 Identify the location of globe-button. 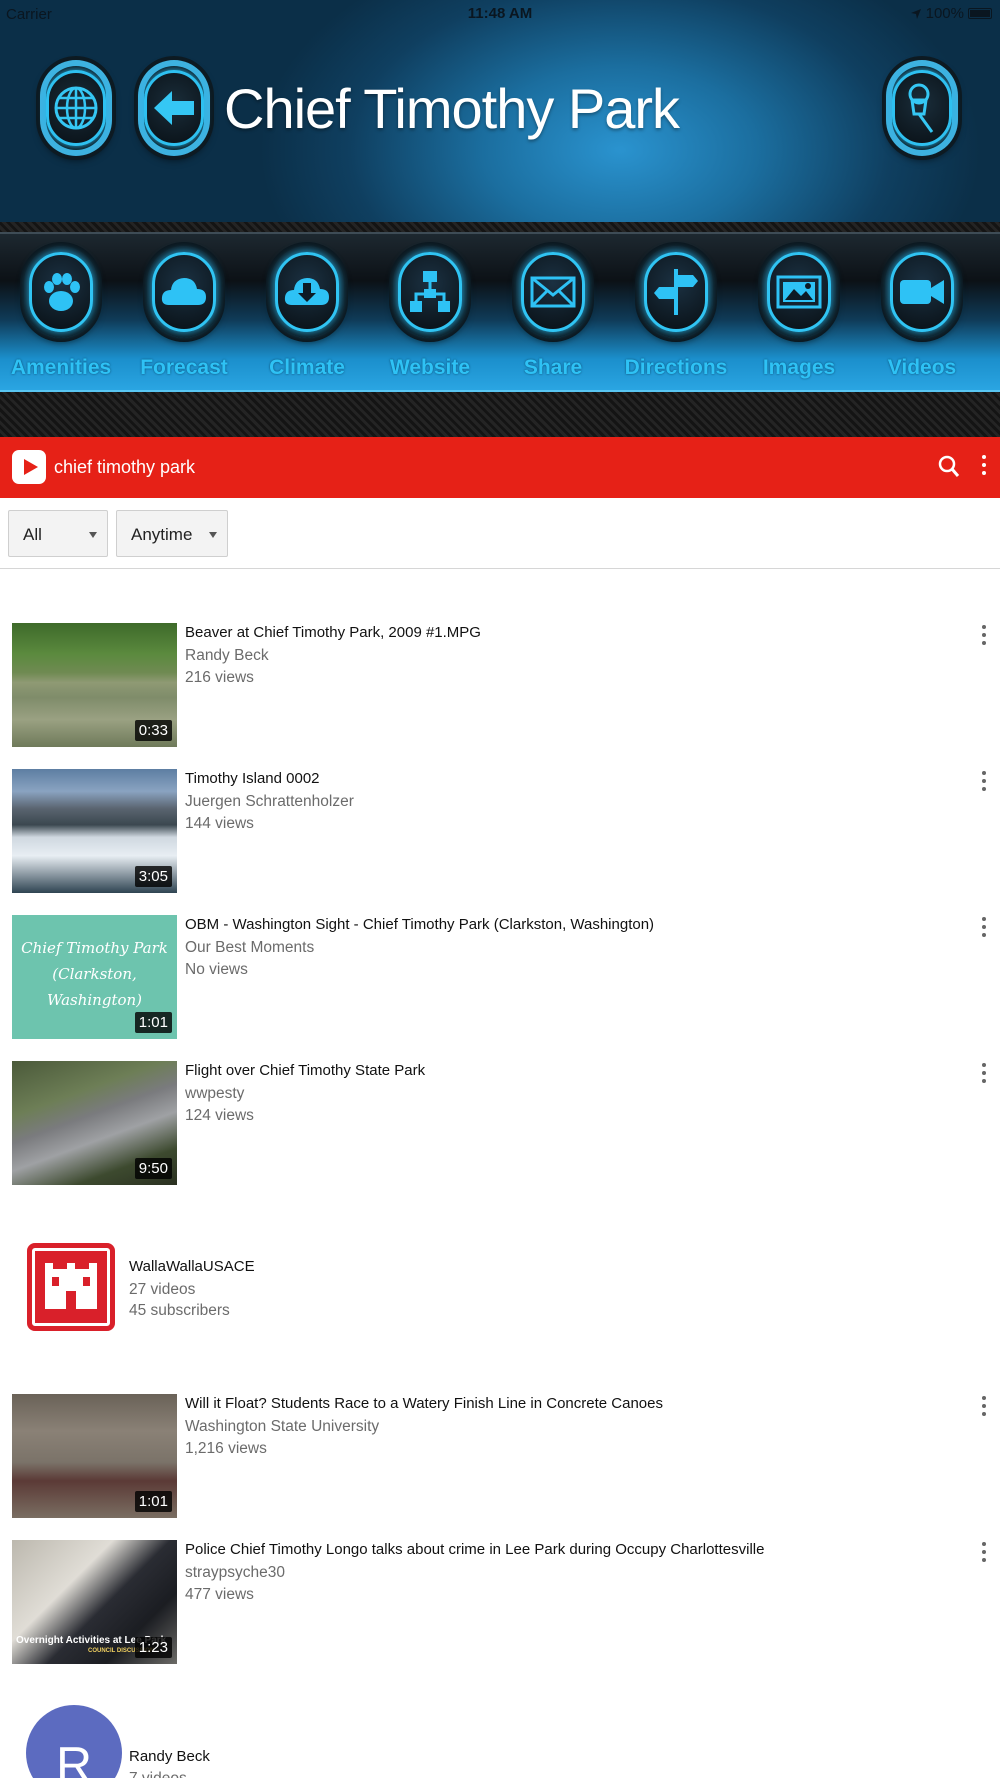
(76, 108).